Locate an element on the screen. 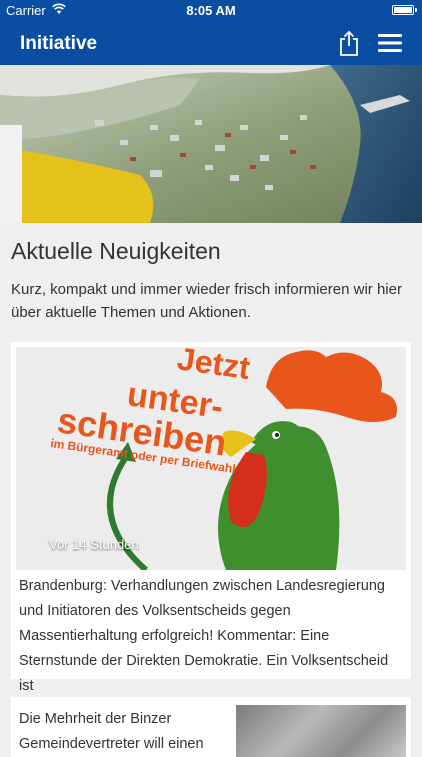 The width and height of the screenshot is (422, 757). status-bar: Carrier 8:05 AM is located at coordinates (211, 11).